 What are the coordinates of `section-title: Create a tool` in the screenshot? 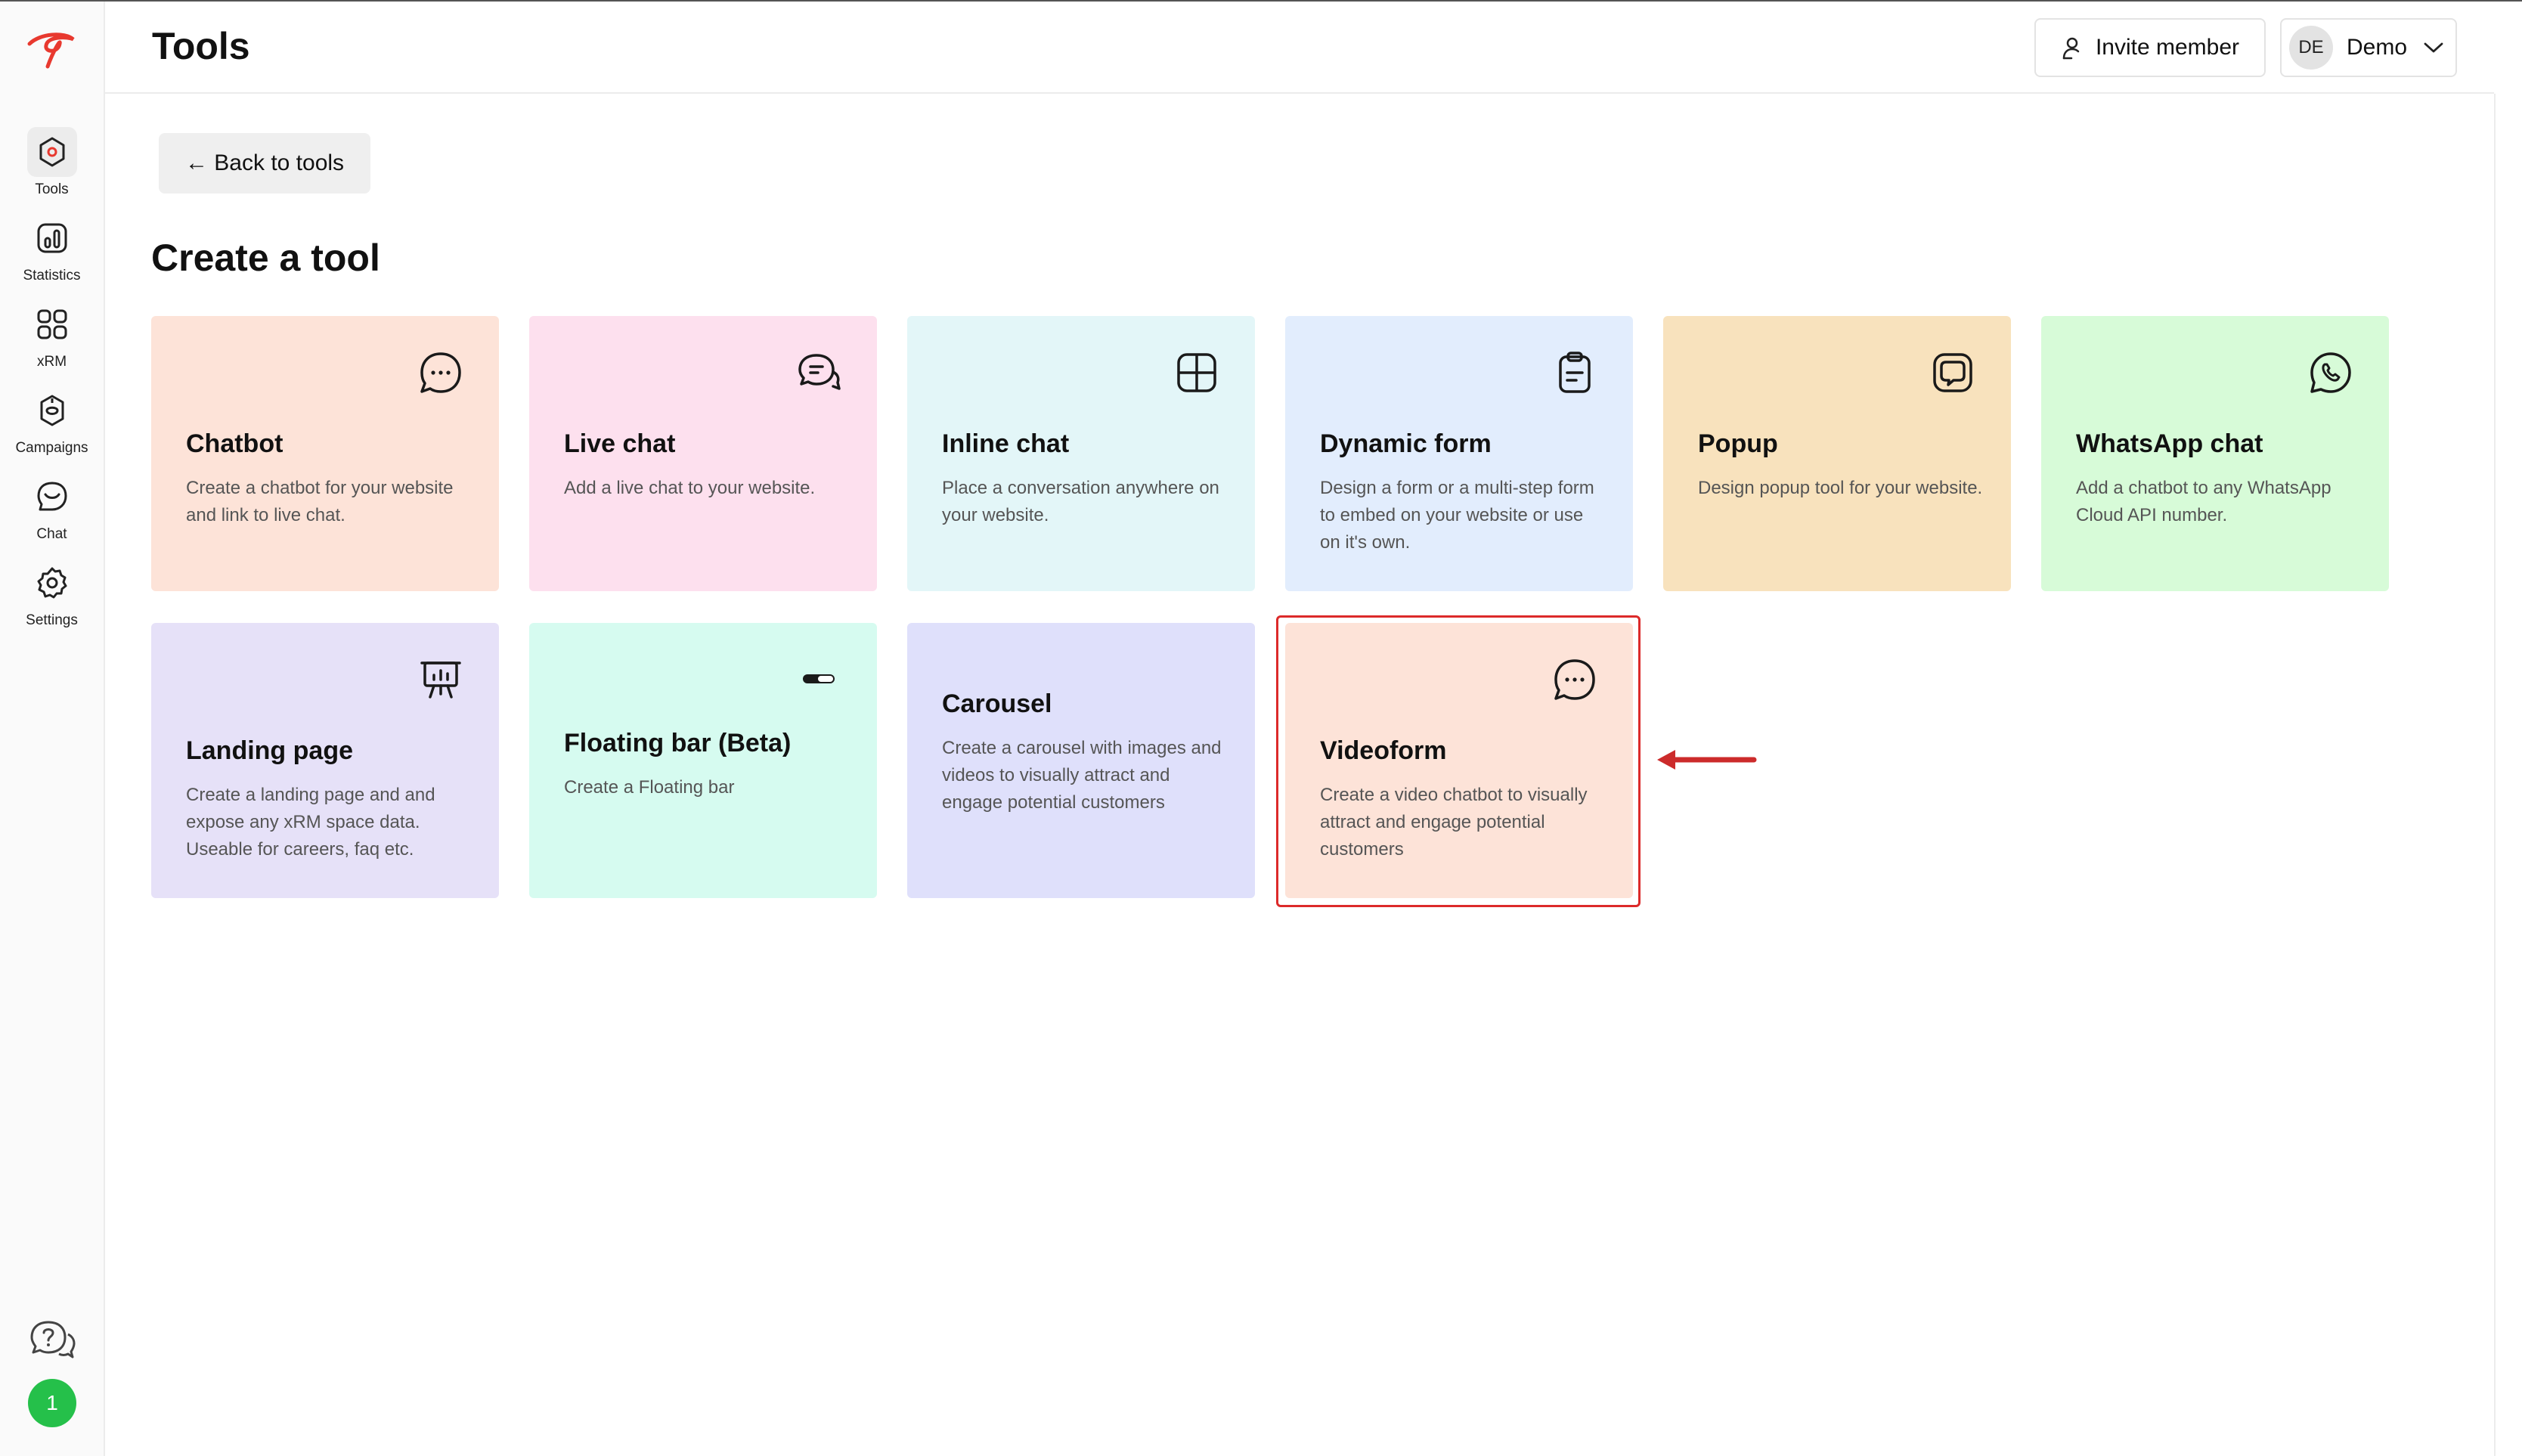 It's located at (265, 258).